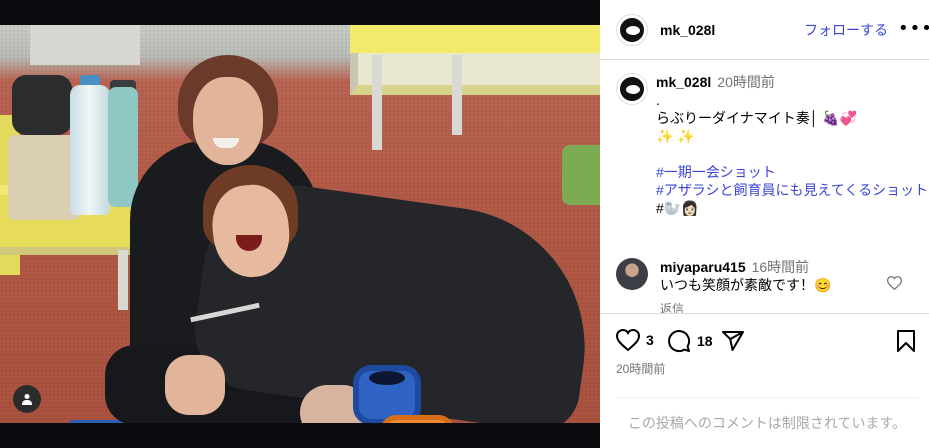 The width and height of the screenshot is (929, 448). Describe the element at coordinates (628, 340) in the screenshot. I see `heart-icon` at that location.